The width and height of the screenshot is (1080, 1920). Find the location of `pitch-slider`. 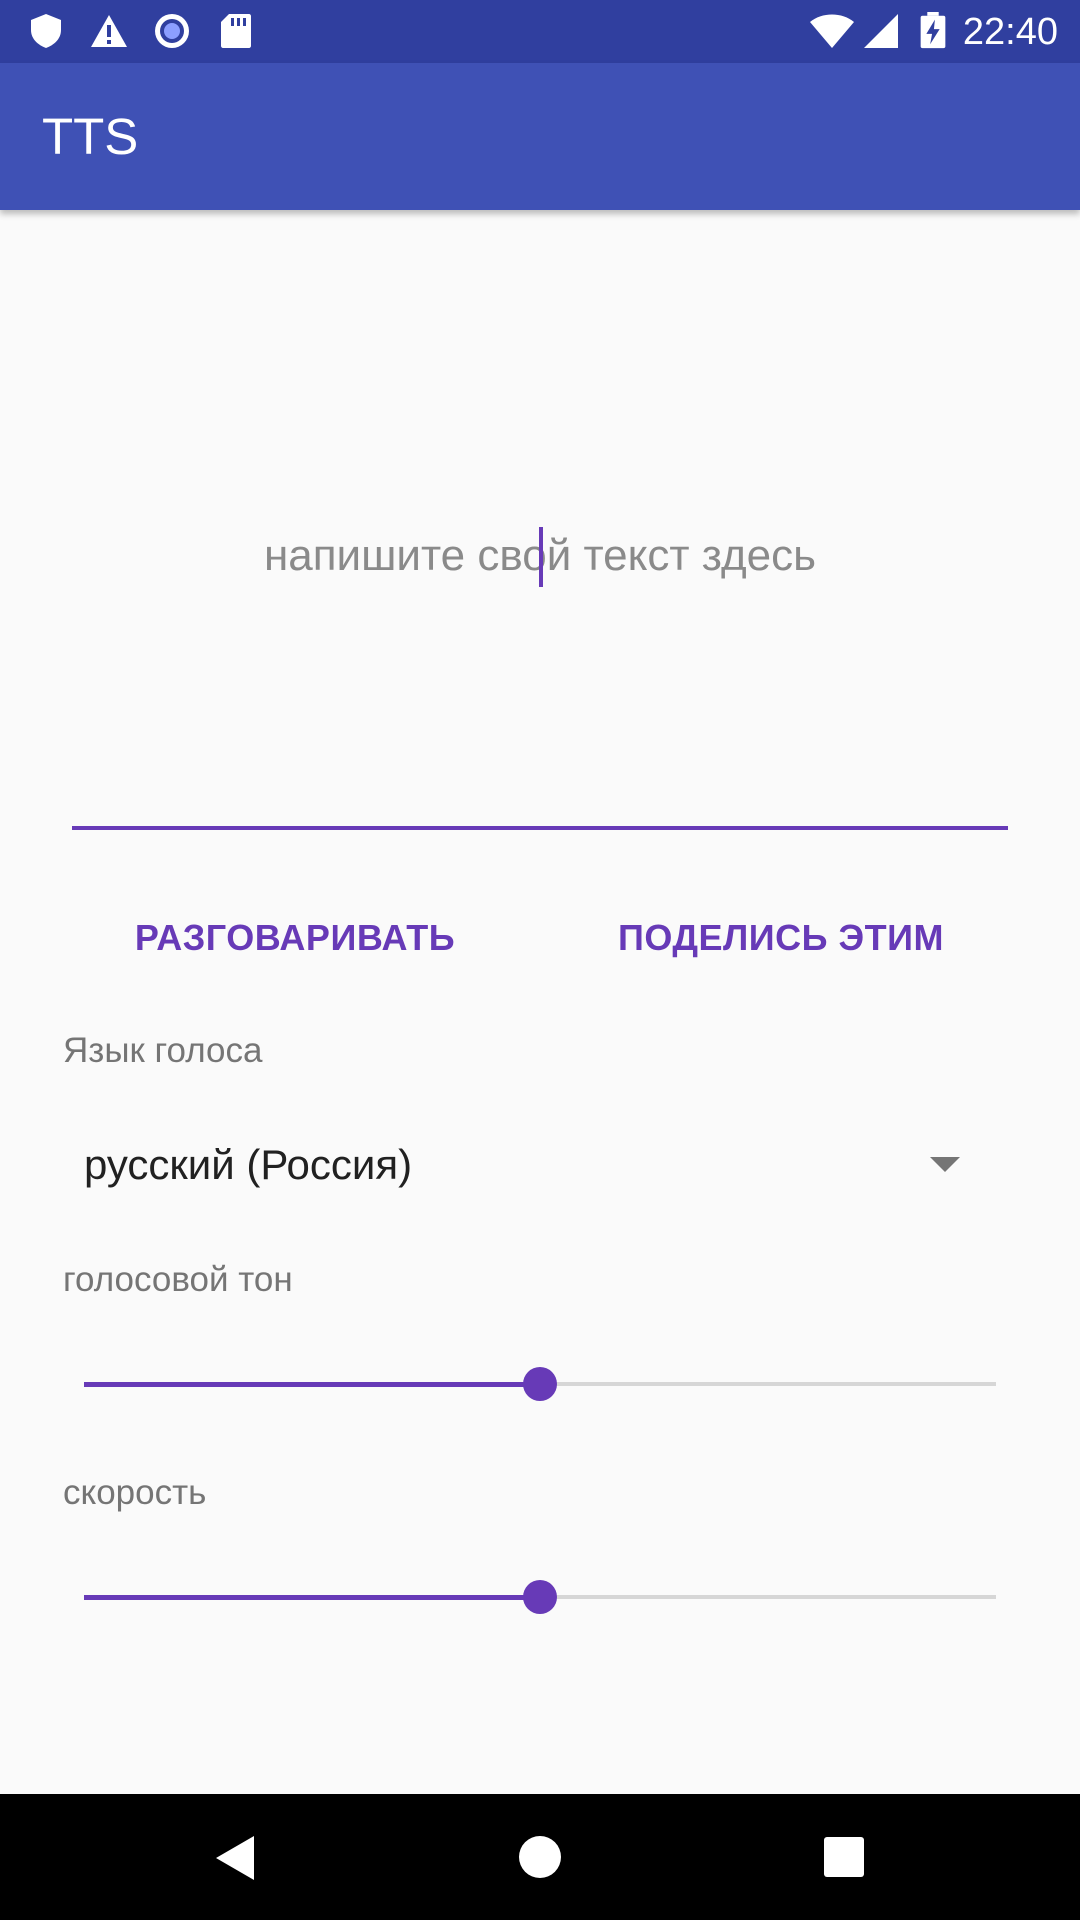

pitch-slider is located at coordinates (540, 1384).